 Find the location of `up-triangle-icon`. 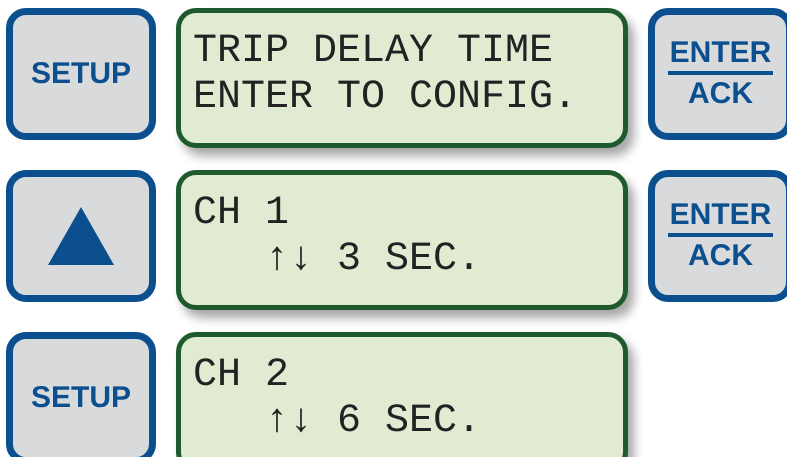

up-triangle-icon is located at coordinates (81, 236).